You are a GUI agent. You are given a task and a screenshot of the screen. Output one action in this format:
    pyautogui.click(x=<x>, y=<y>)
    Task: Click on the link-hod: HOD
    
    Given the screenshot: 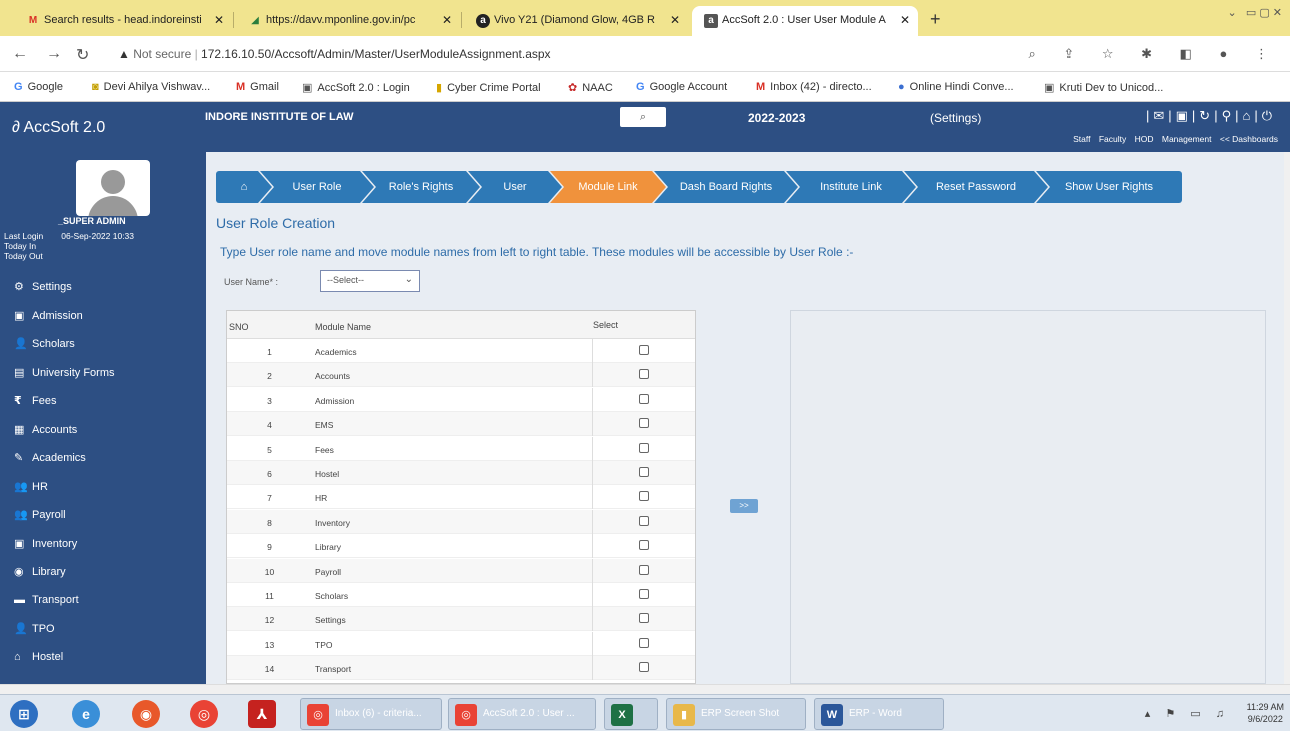 What is the action you would take?
    pyautogui.click(x=1144, y=139)
    